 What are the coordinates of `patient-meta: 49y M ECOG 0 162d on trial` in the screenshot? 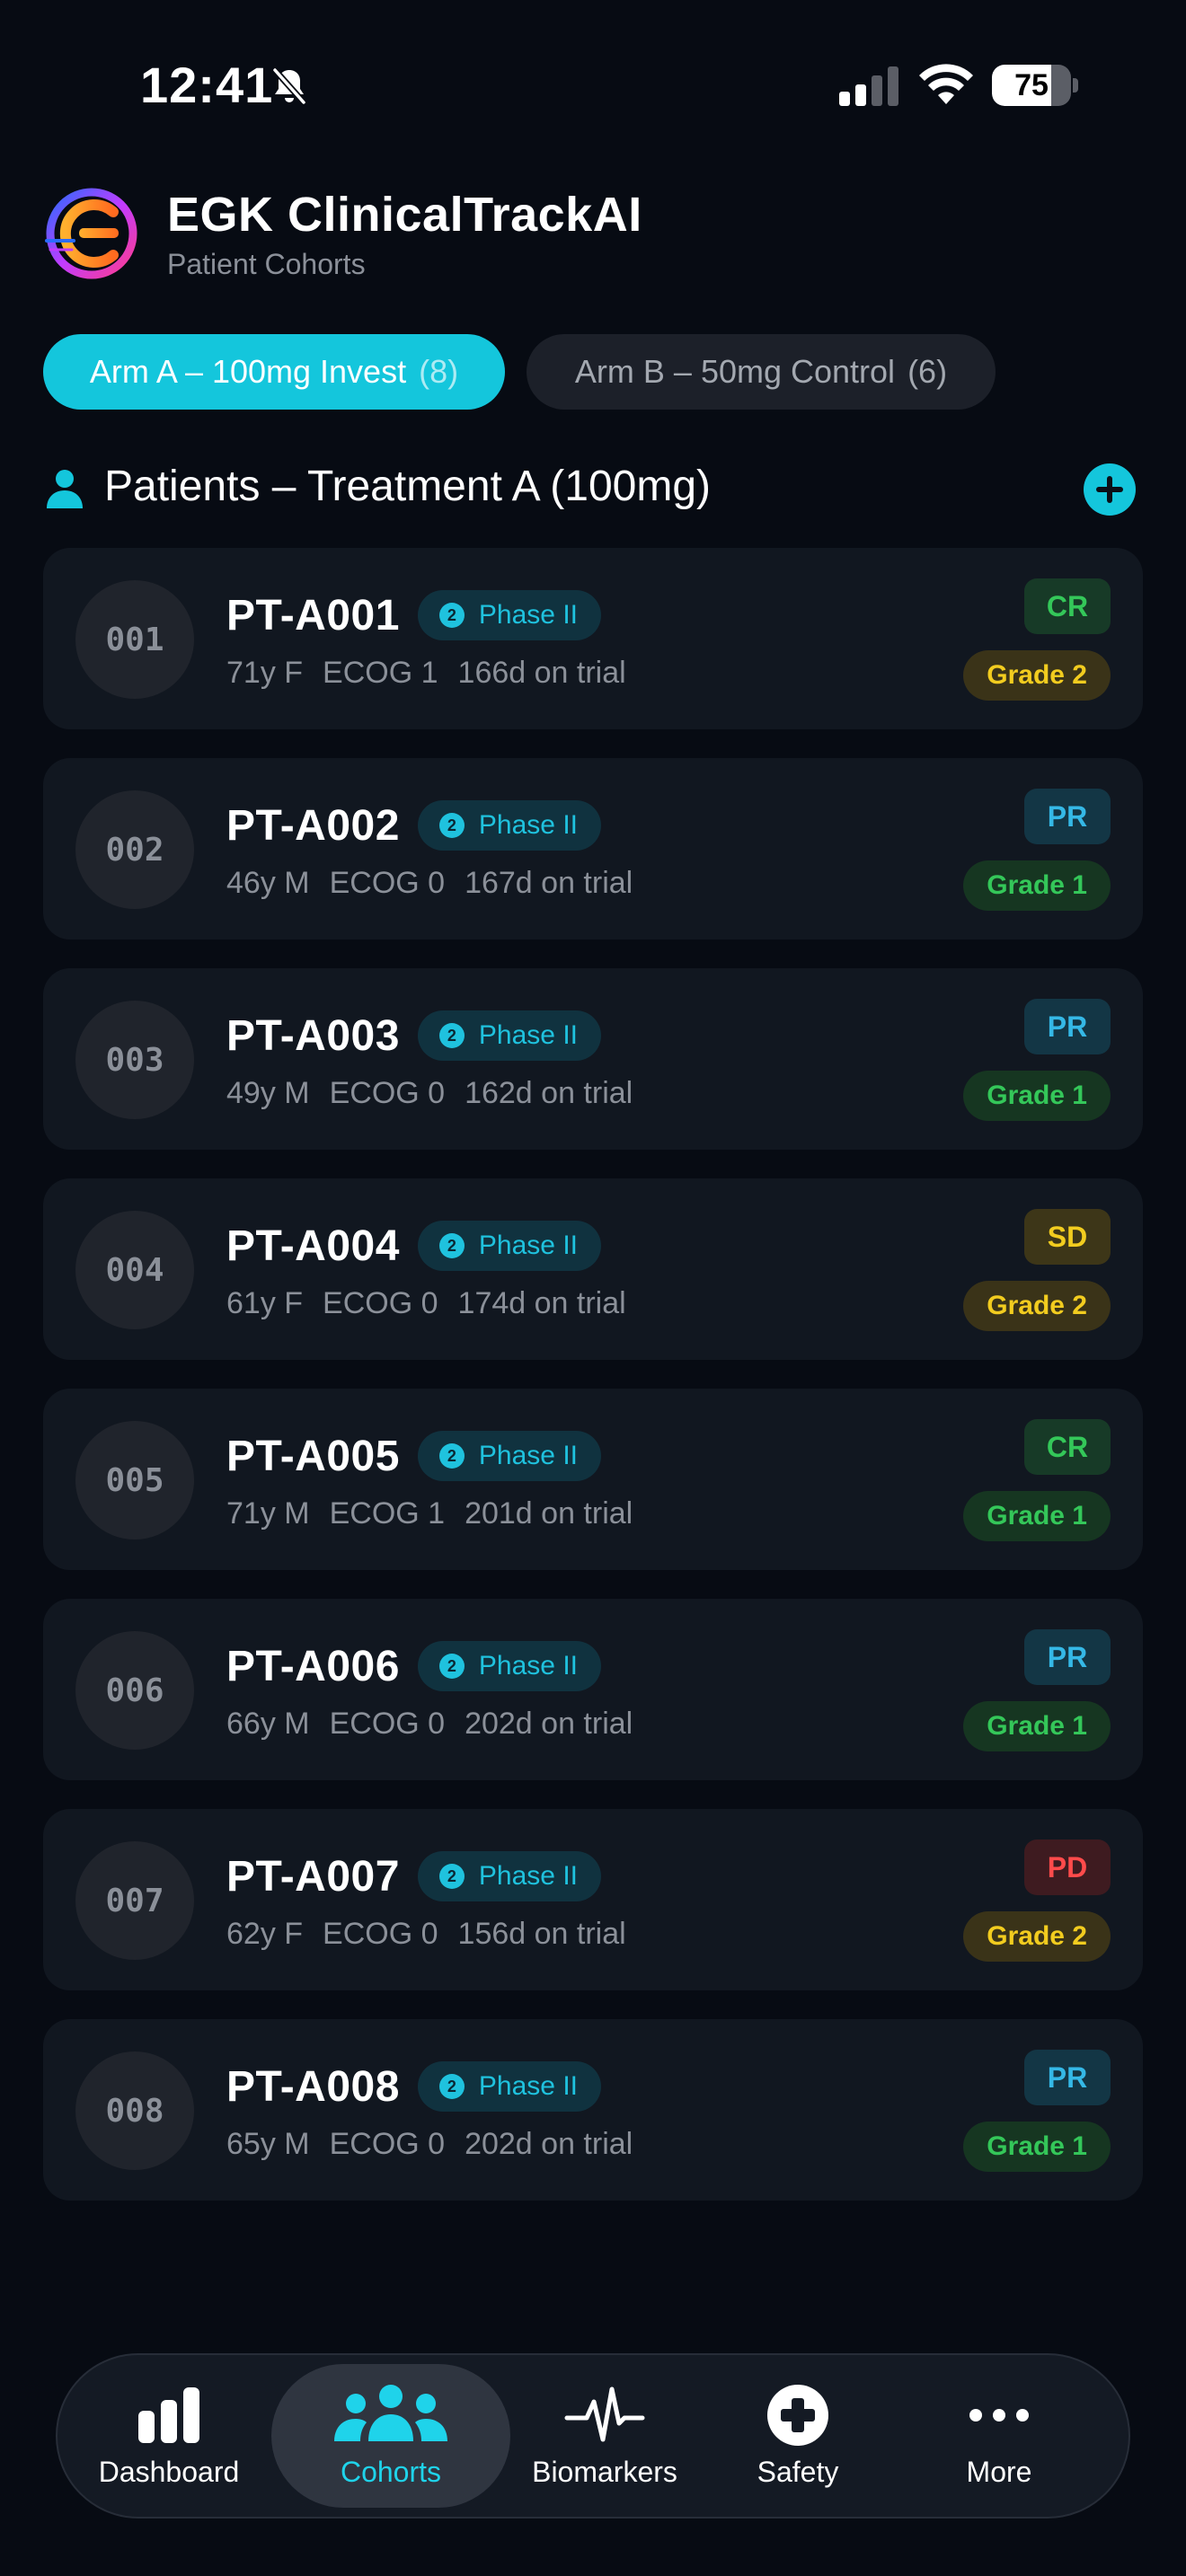 It's located at (439, 1093).